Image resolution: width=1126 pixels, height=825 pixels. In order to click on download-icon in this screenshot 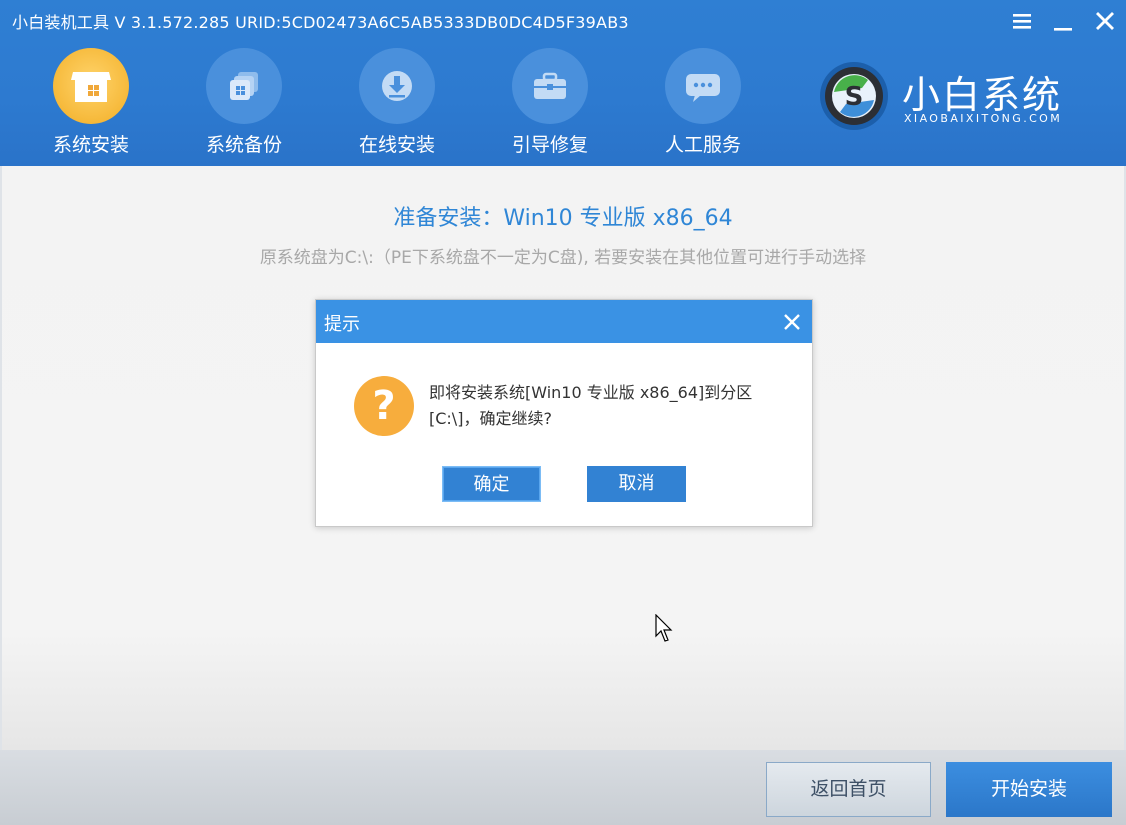, I will do `click(397, 86)`.